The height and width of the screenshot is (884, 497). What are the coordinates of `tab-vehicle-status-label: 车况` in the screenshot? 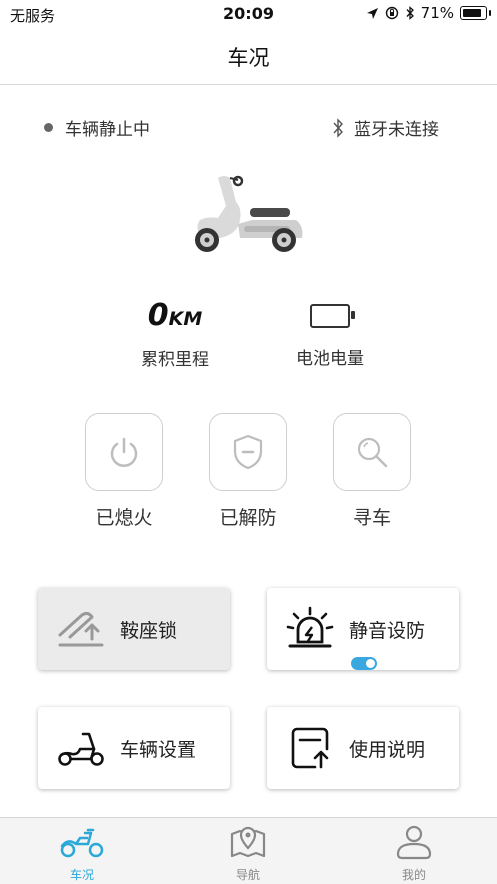 It's located at (81, 875).